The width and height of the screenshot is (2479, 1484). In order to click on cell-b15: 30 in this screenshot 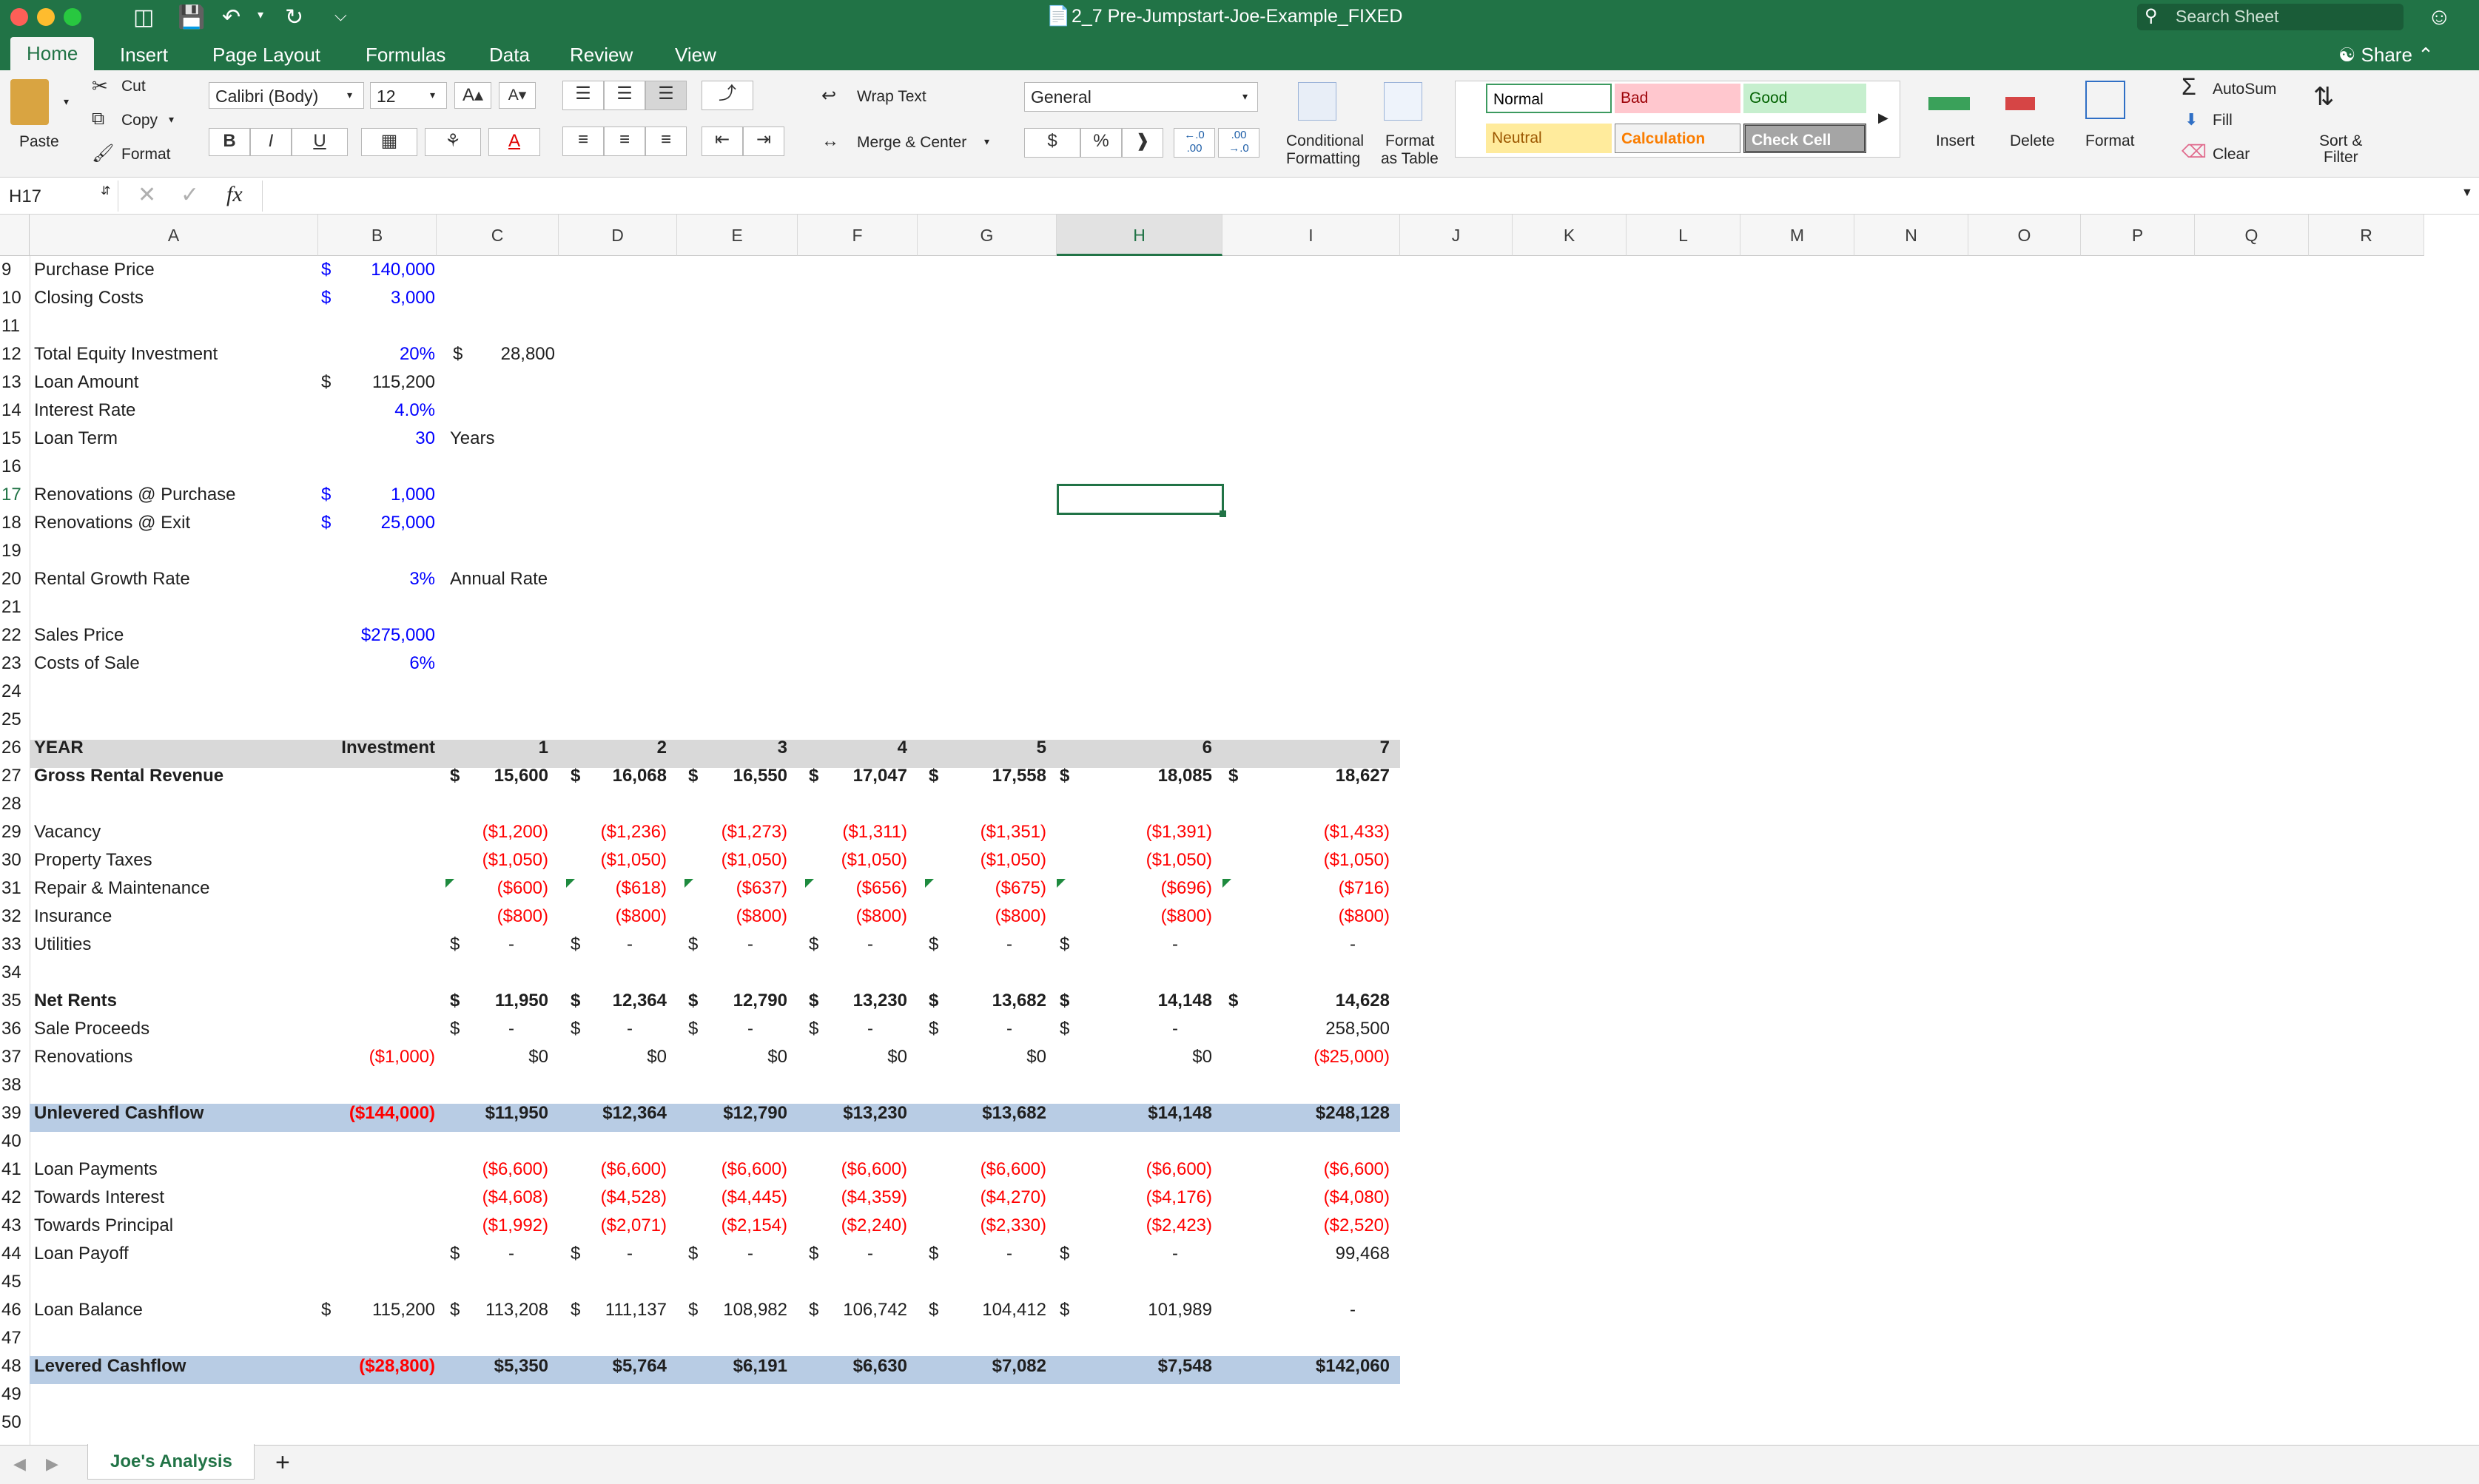, I will do `click(379, 439)`.